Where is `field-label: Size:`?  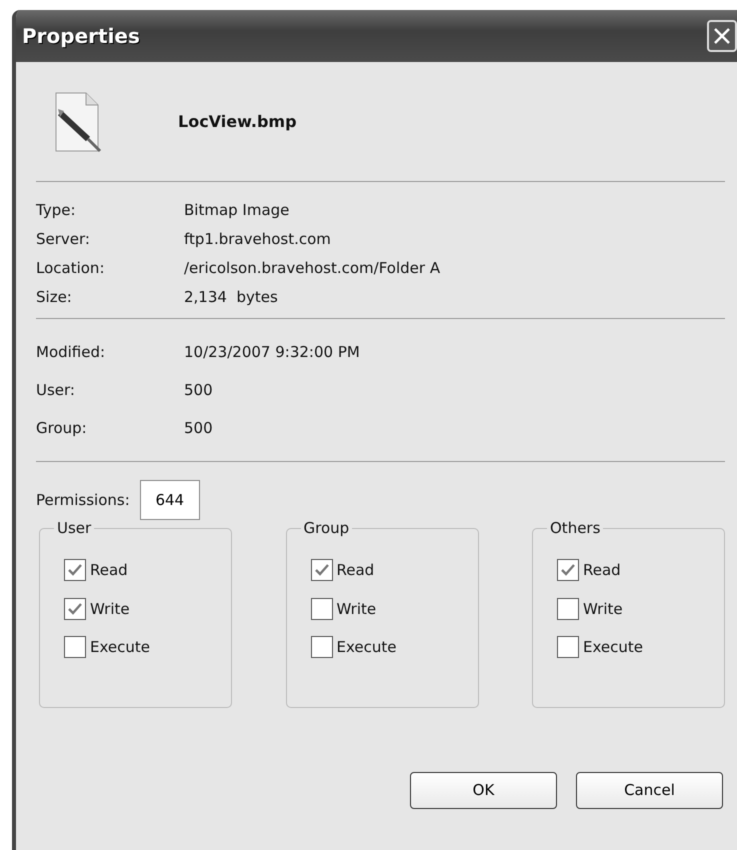
field-label: Size: is located at coordinates (54, 297).